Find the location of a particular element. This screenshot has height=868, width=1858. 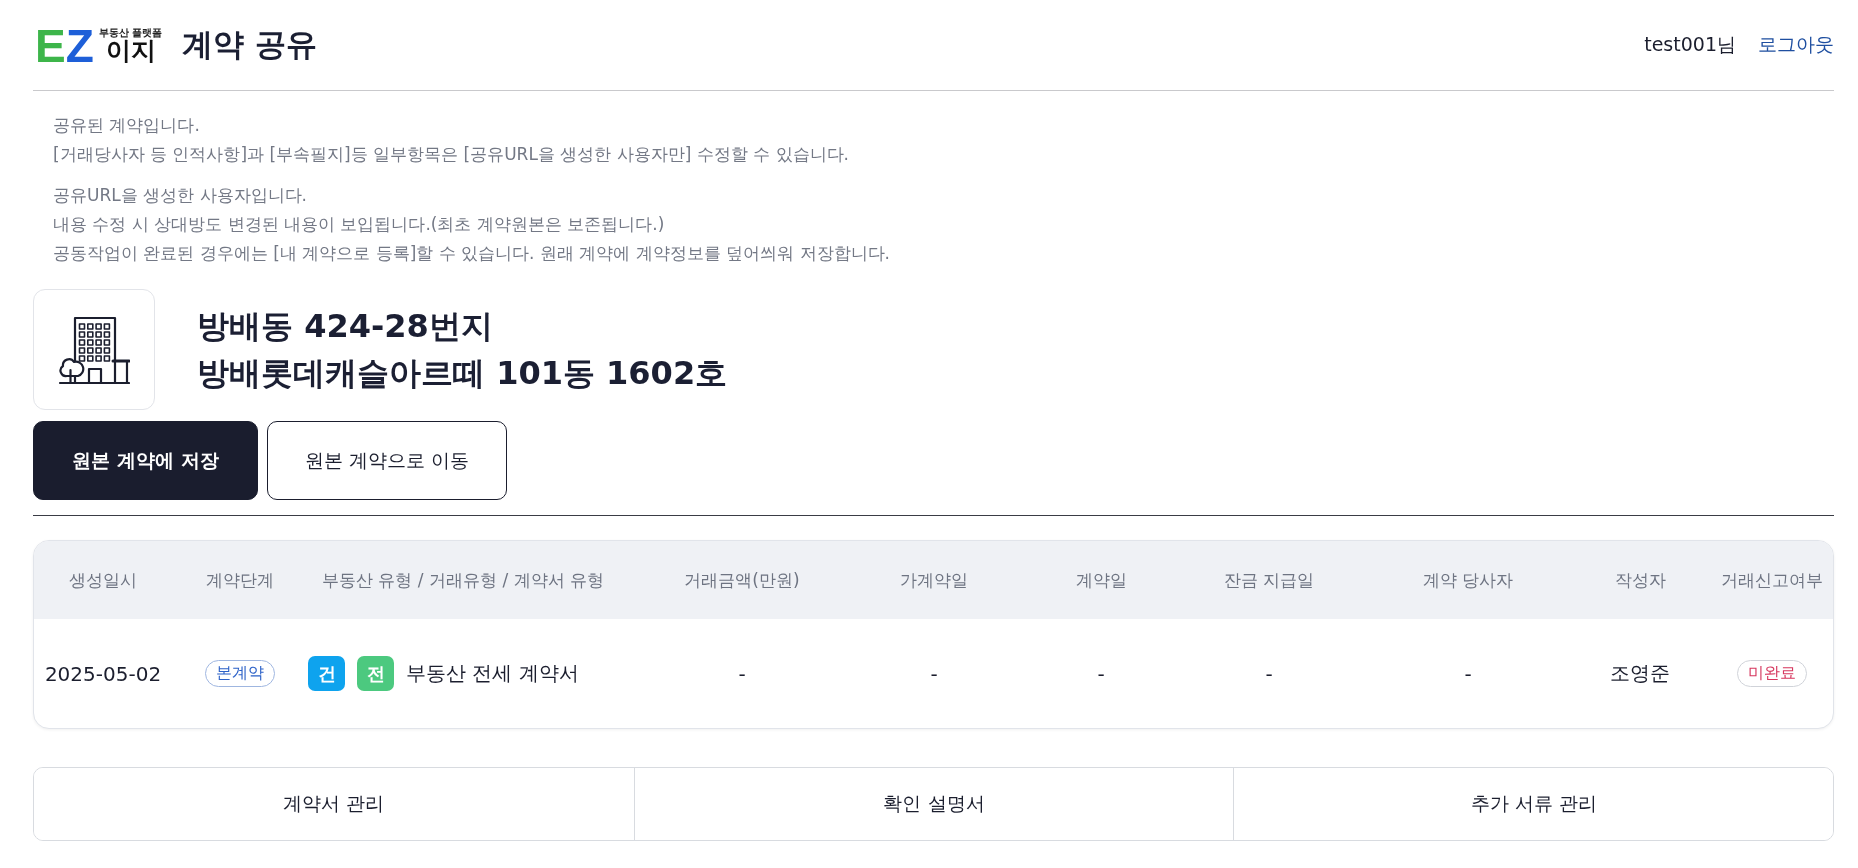

notice-text: 공유된 계약입니다. is located at coordinates (126, 125).